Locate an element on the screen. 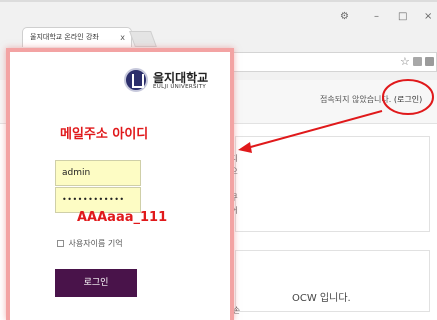 The height and width of the screenshot is (320, 437). tab-title: 울지대학교 온라인 강좌 is located at coordinates (64, 37).